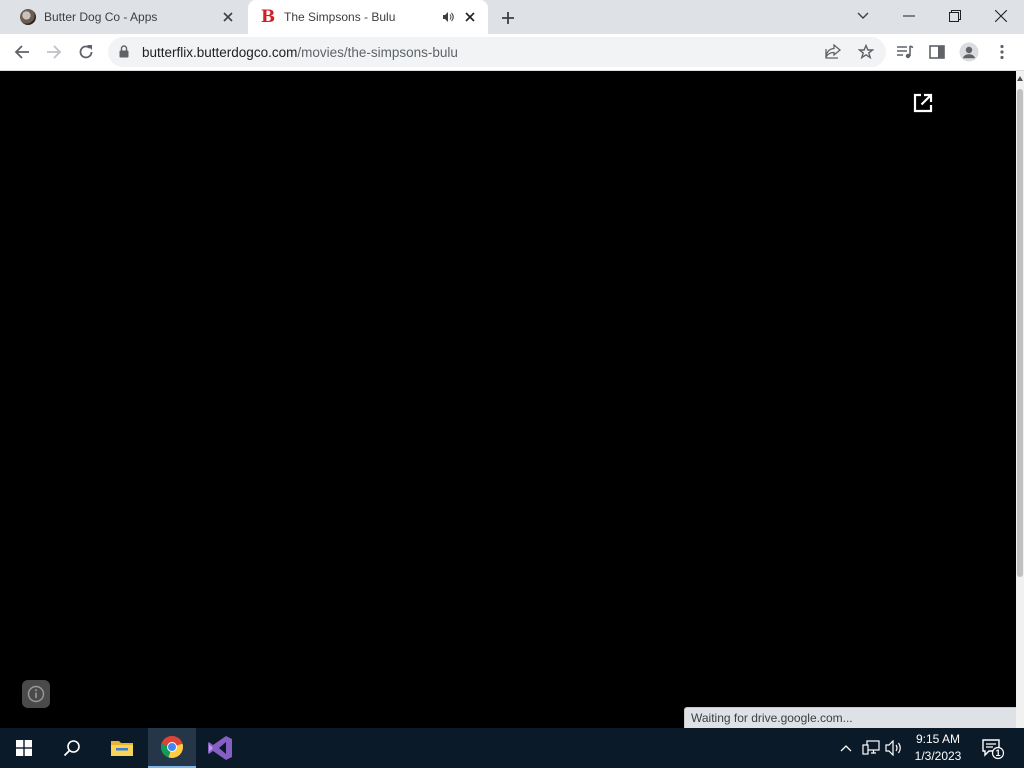 The image size is (1024, 768). What do you see at coordinates (1002, 52) in the screenshot?
I see `kebab-menu-icon` at bounding box center [1002, 52].